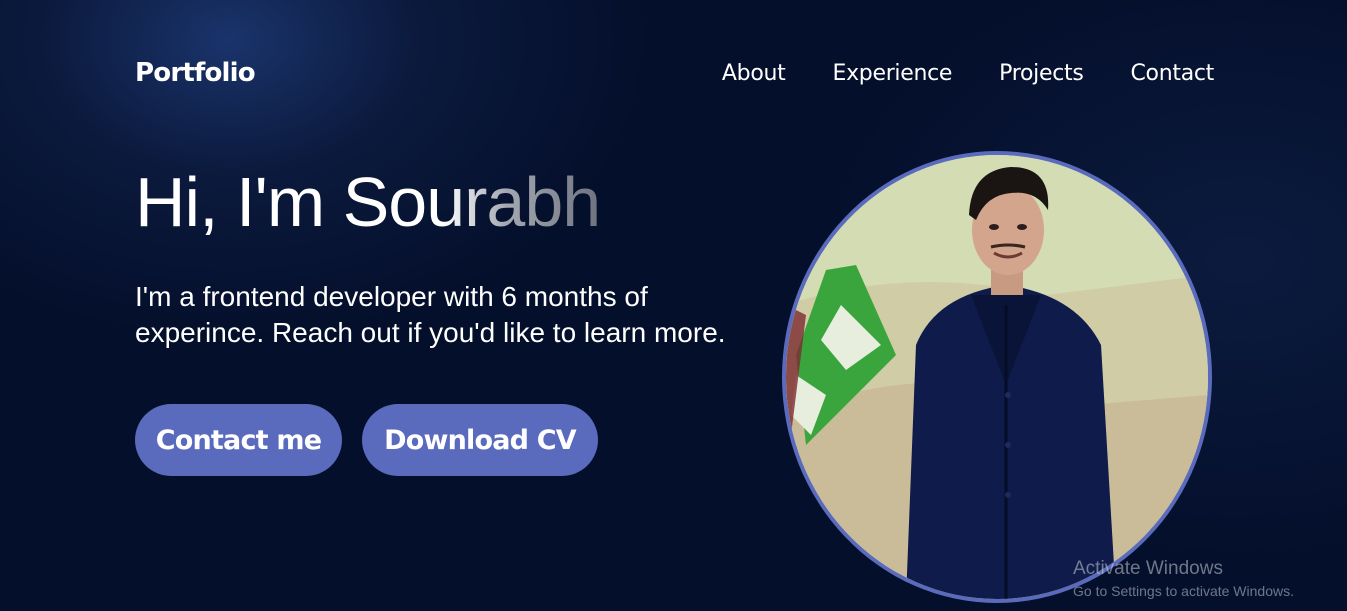 Image resolution: width=1347 pixels, height=611 pixels. I want to click on watermark-title: Activate Windows, so click(1148, 568).